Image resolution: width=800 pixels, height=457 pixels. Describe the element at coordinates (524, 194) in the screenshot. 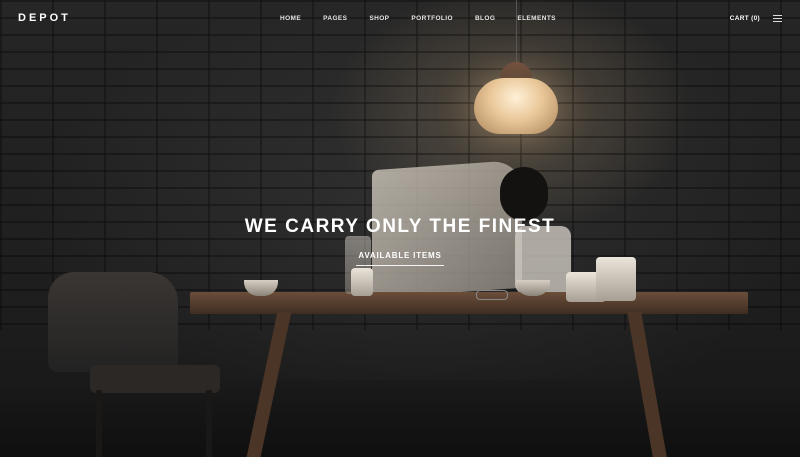

I see `person-head` at that location.